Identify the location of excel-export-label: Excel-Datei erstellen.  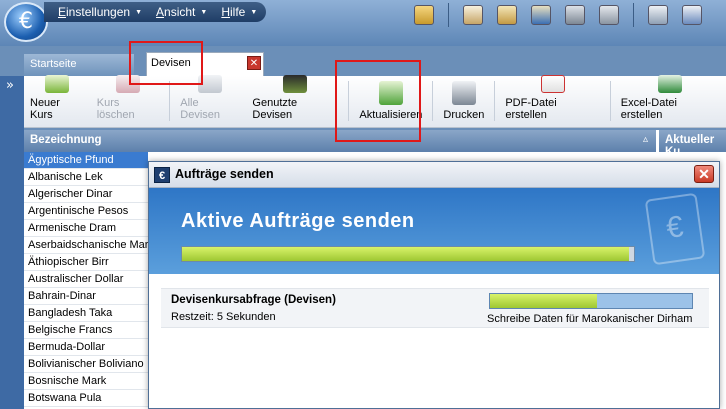
(648, 109).